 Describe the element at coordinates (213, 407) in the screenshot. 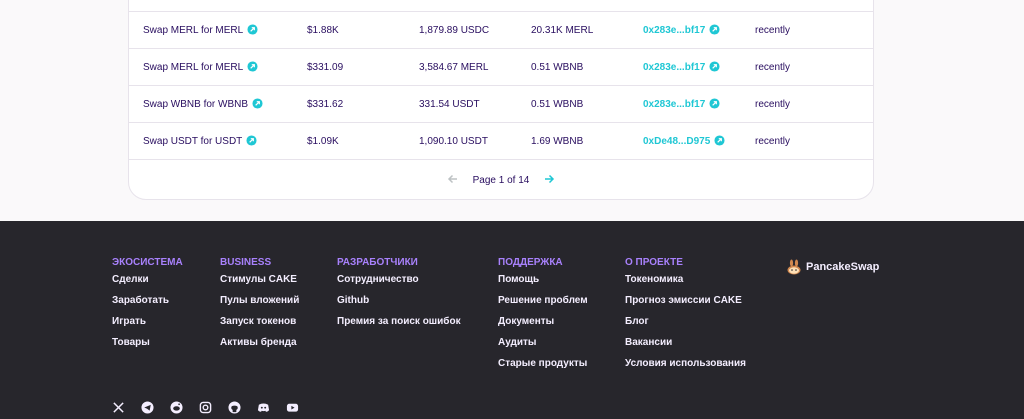

I see `social-links` at that location.